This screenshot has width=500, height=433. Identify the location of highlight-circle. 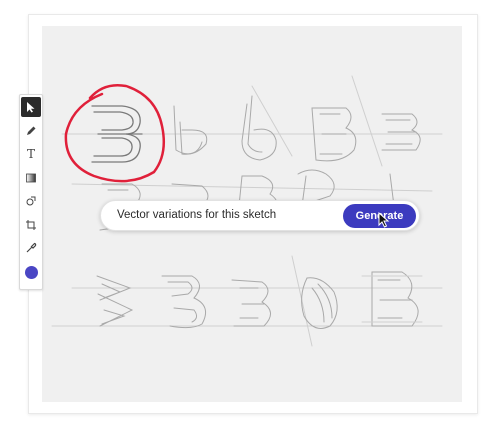
(114, 133).